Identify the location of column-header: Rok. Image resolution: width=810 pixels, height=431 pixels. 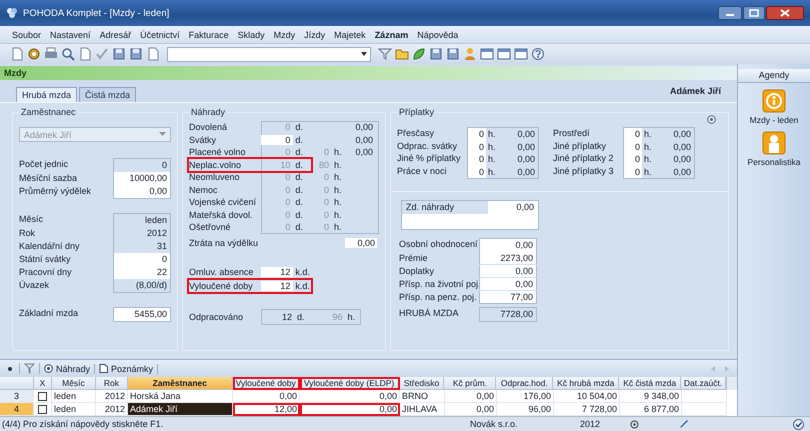
(112, 383).